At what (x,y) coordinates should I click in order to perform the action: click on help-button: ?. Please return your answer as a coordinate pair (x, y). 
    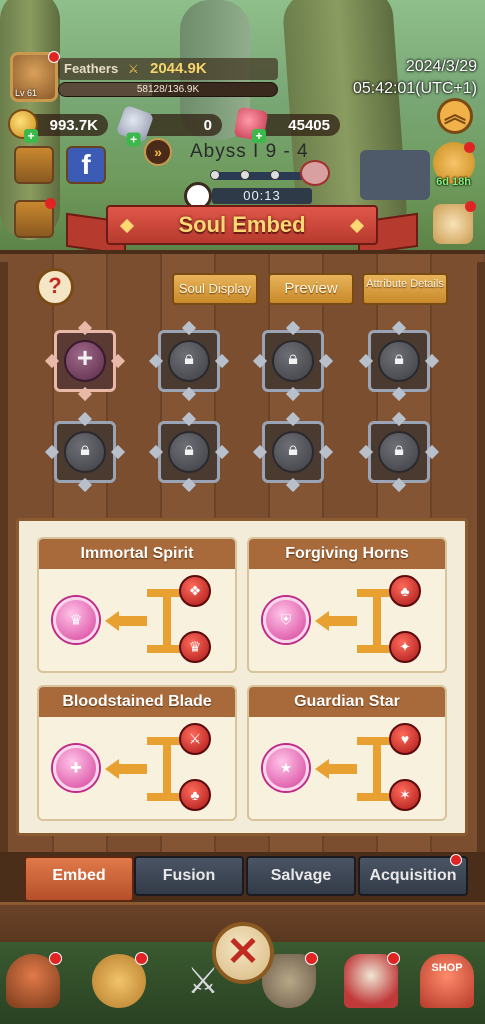
    Looking at the image, I should click on (55, 287).